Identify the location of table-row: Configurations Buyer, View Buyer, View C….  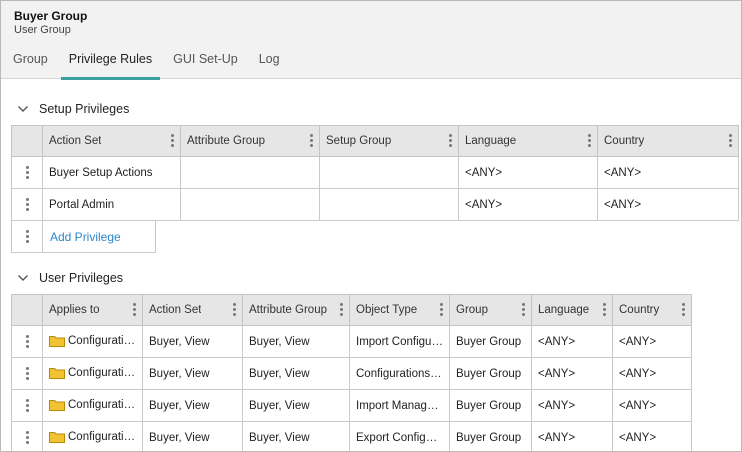
(351, 373).